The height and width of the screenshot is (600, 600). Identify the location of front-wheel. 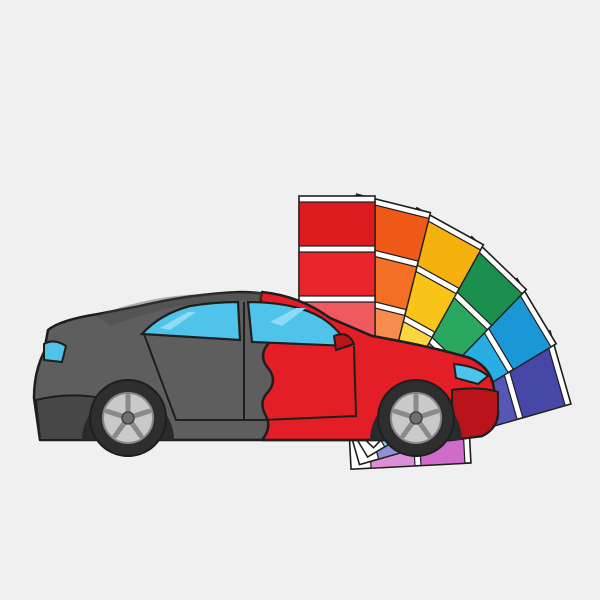
(416, 418).